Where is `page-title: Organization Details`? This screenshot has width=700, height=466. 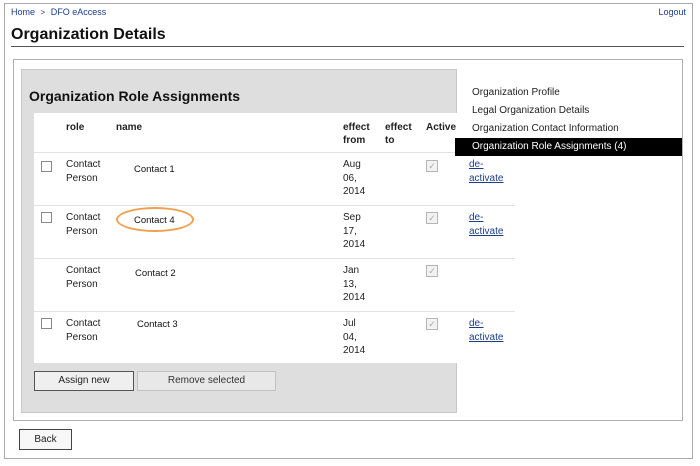 page-title: Organization Details is located at coordinates (88, 34).